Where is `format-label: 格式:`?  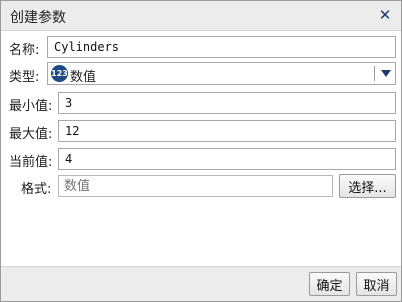
format-label: 格式: is located at coordinates (36, 189).